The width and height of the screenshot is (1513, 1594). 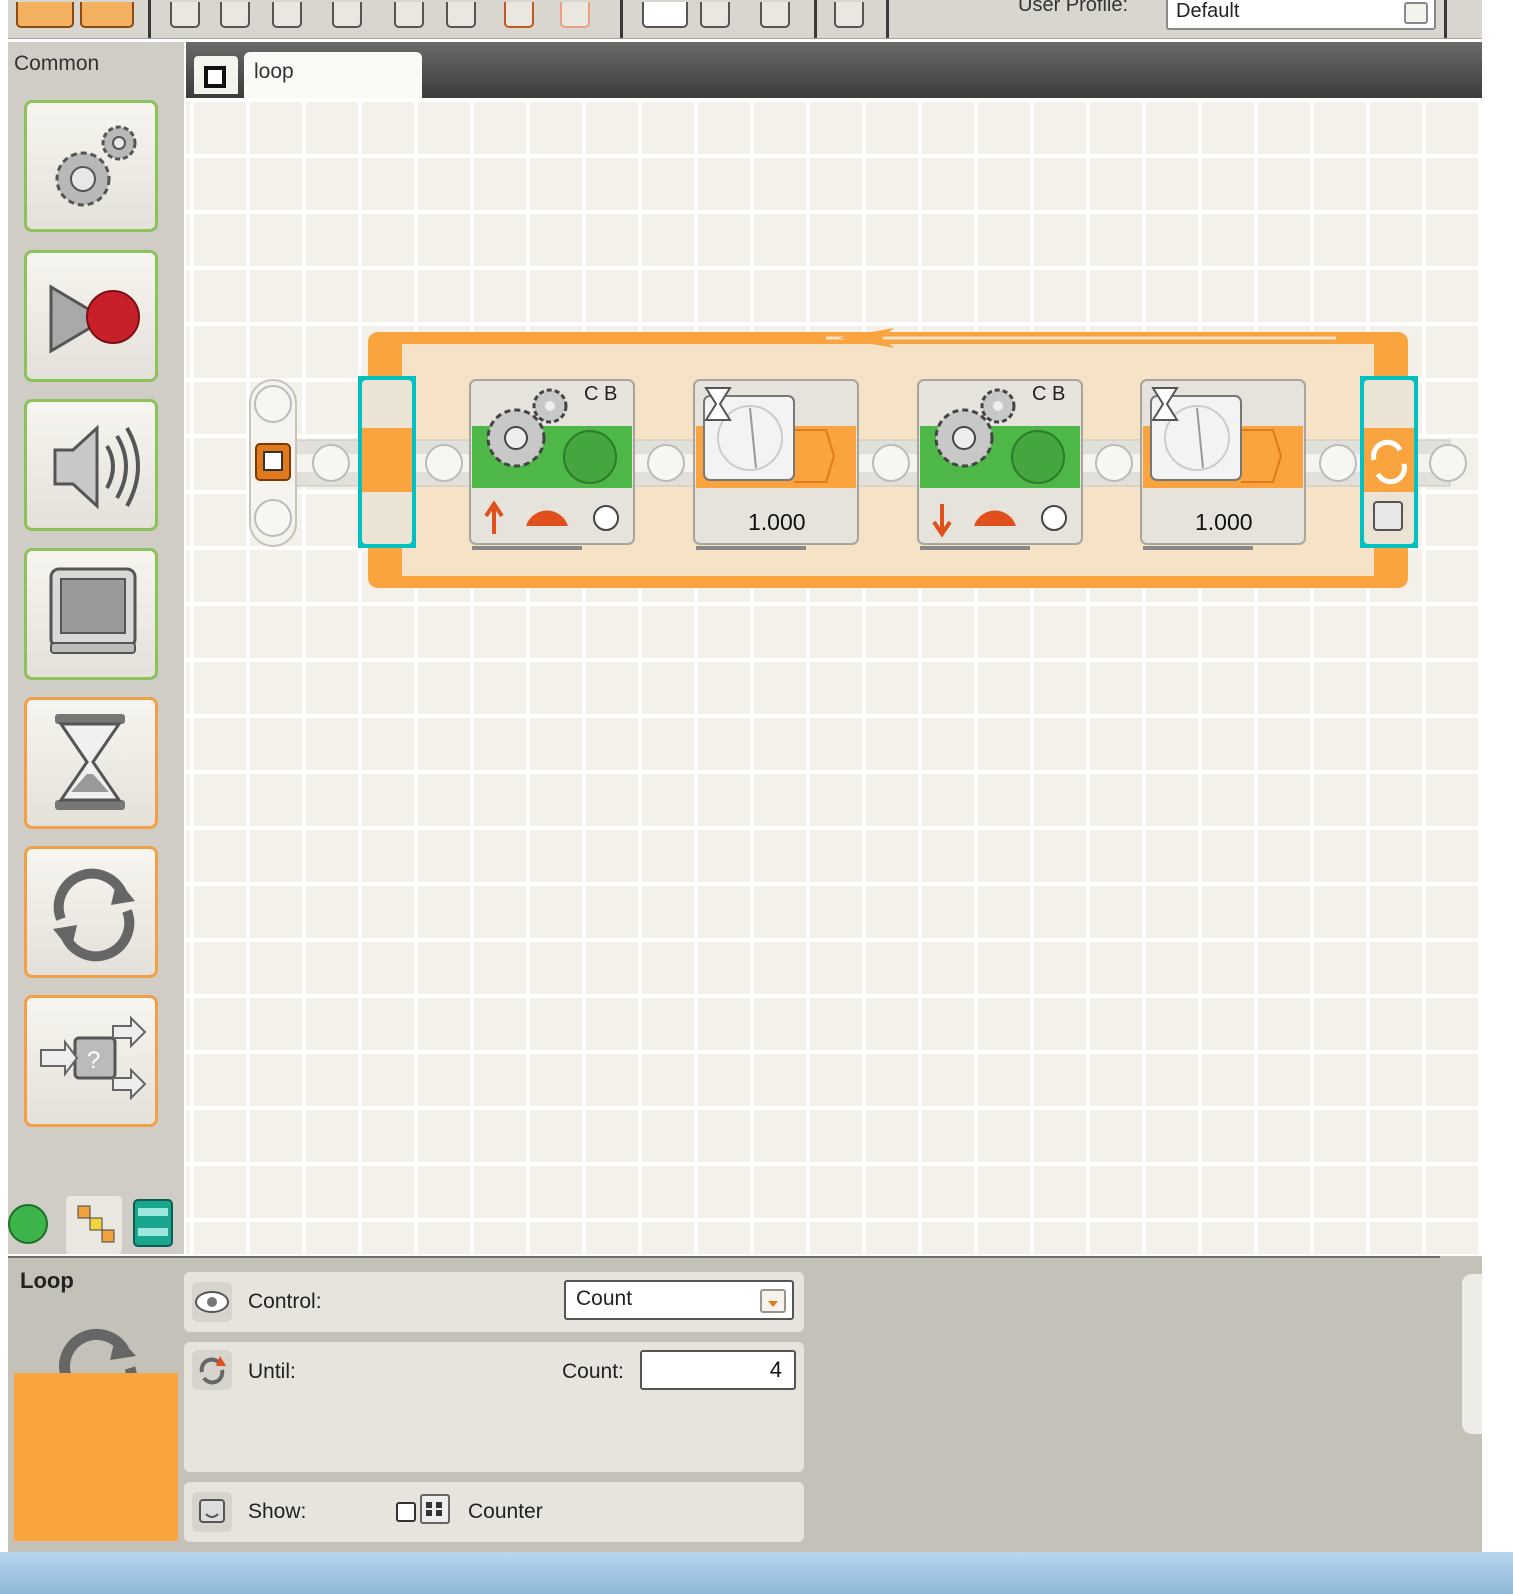 I want to click on download-run-icon, so click(x=45, y=15).